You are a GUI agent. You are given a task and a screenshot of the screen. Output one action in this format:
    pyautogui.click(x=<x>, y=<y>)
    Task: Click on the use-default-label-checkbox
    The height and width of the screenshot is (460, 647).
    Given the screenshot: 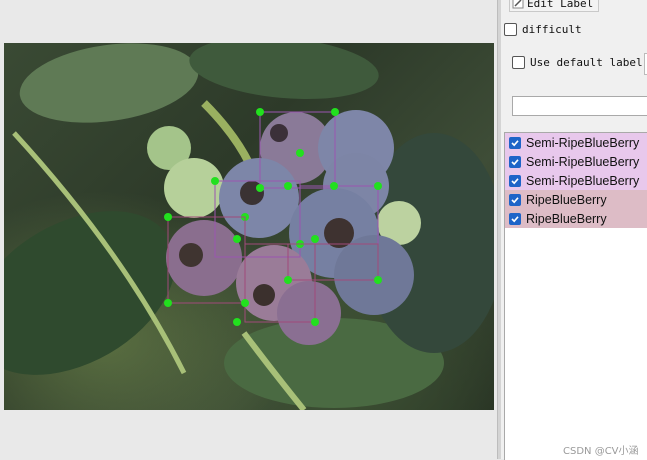 What is the action you would take?
    pyautogui.click(x=518, y=62)
    